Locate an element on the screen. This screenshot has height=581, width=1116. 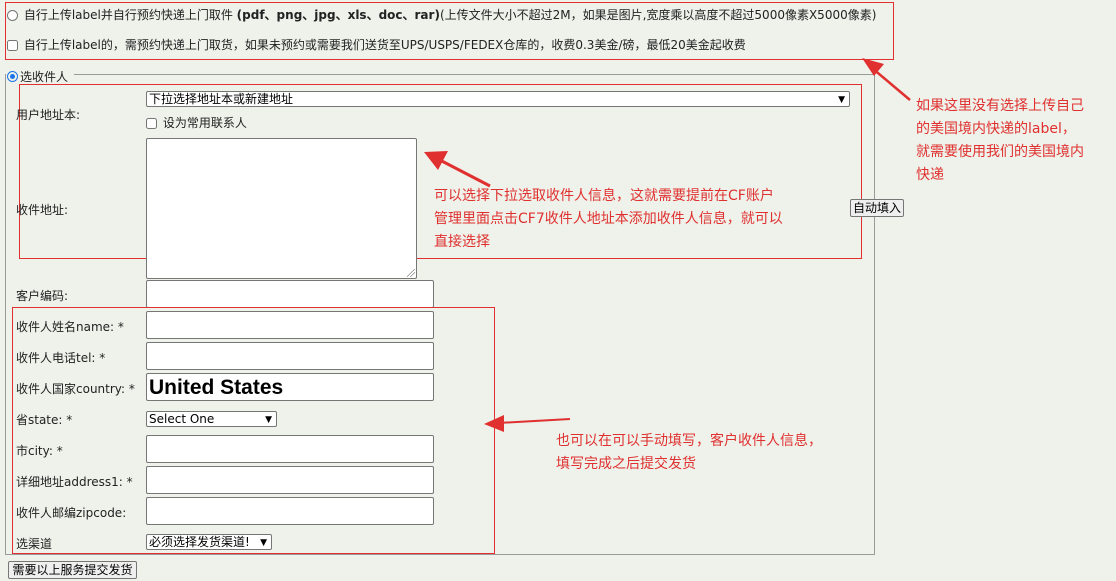
note-bottom-line: 也可以在可以手动填写，客户收件人信息， is located at coordinates (689, 441).